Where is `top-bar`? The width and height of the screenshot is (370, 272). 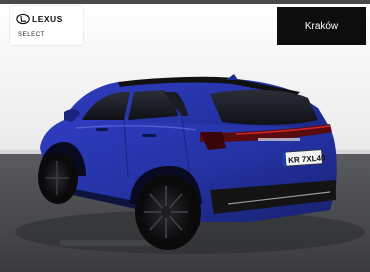
top-bar is located at coordinates (185, 2).